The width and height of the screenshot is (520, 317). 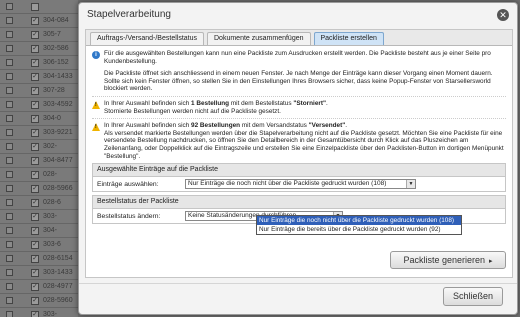 I want to click on table-row: ✓ 307-28, so click(x=39, y=91).